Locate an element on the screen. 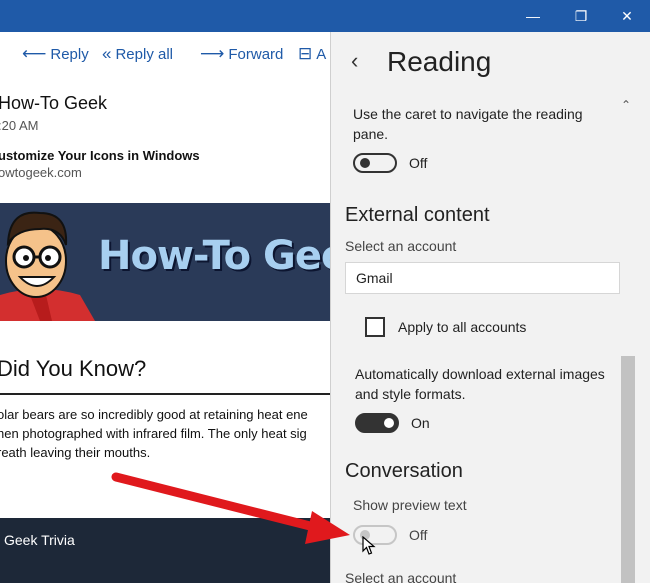  caret-toggle-state: Off is located at coordinates (418, 163).